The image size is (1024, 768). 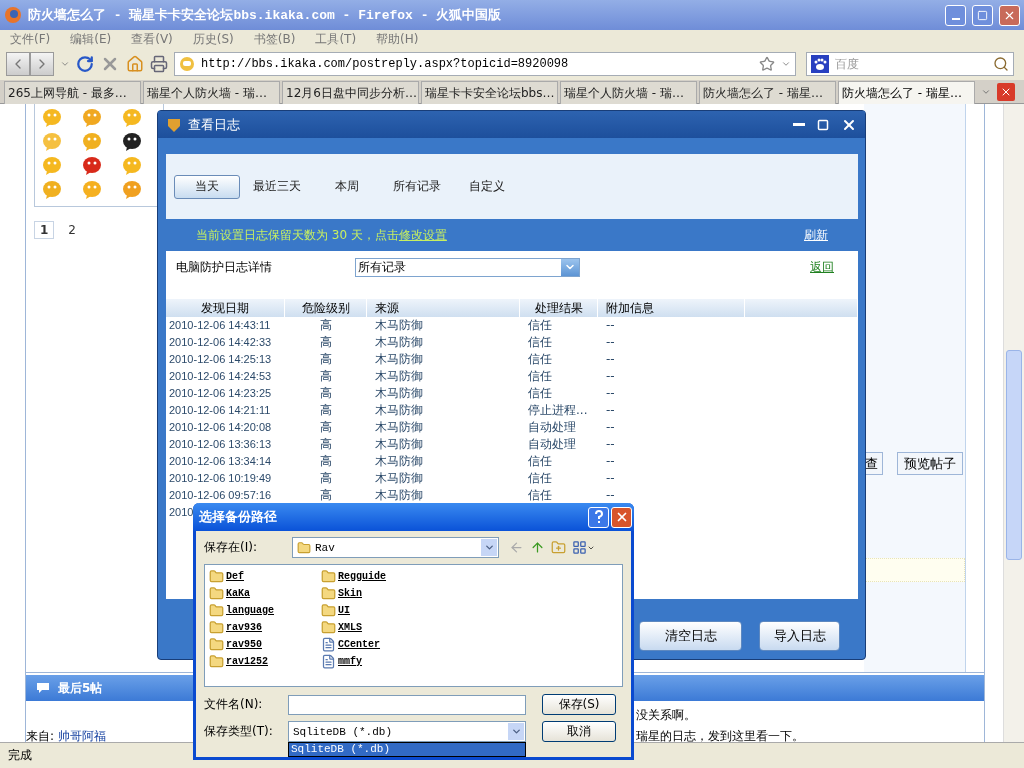 I want to click on search-icon, so click(x=1001, y=64).